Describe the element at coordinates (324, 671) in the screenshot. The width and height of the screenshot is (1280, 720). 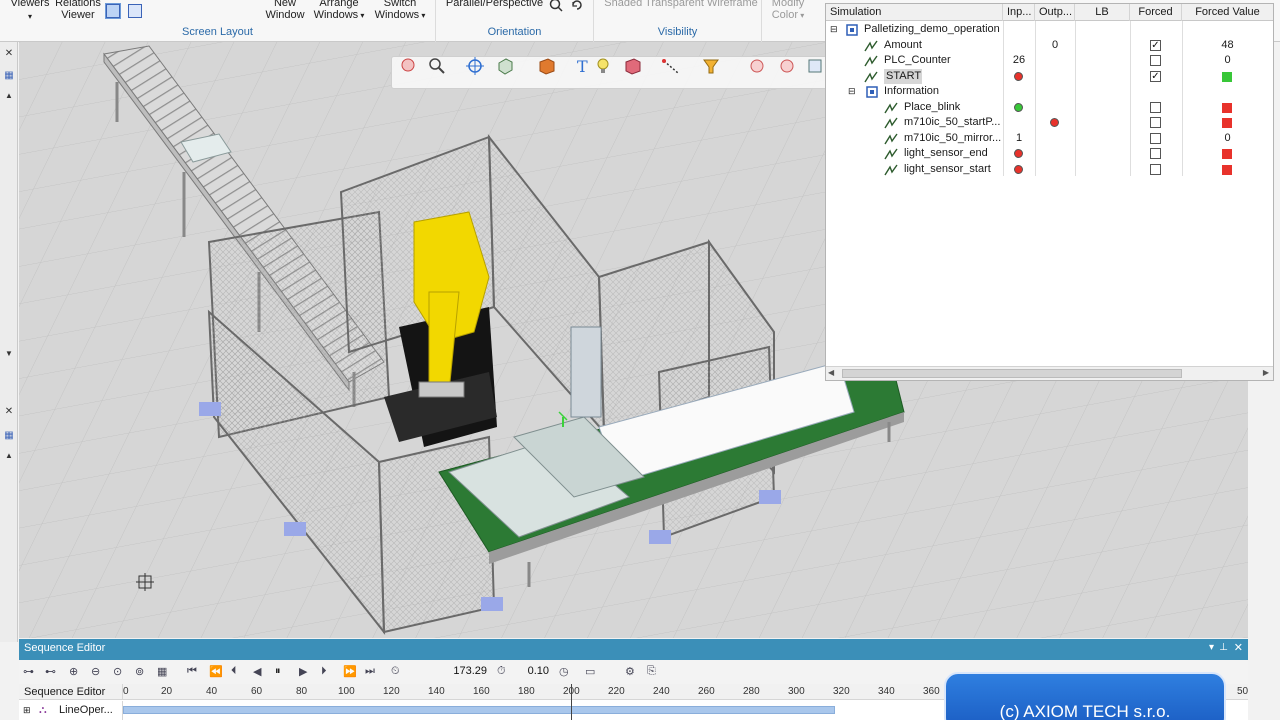
I see `next-frame-icon: ⏵` at that location.